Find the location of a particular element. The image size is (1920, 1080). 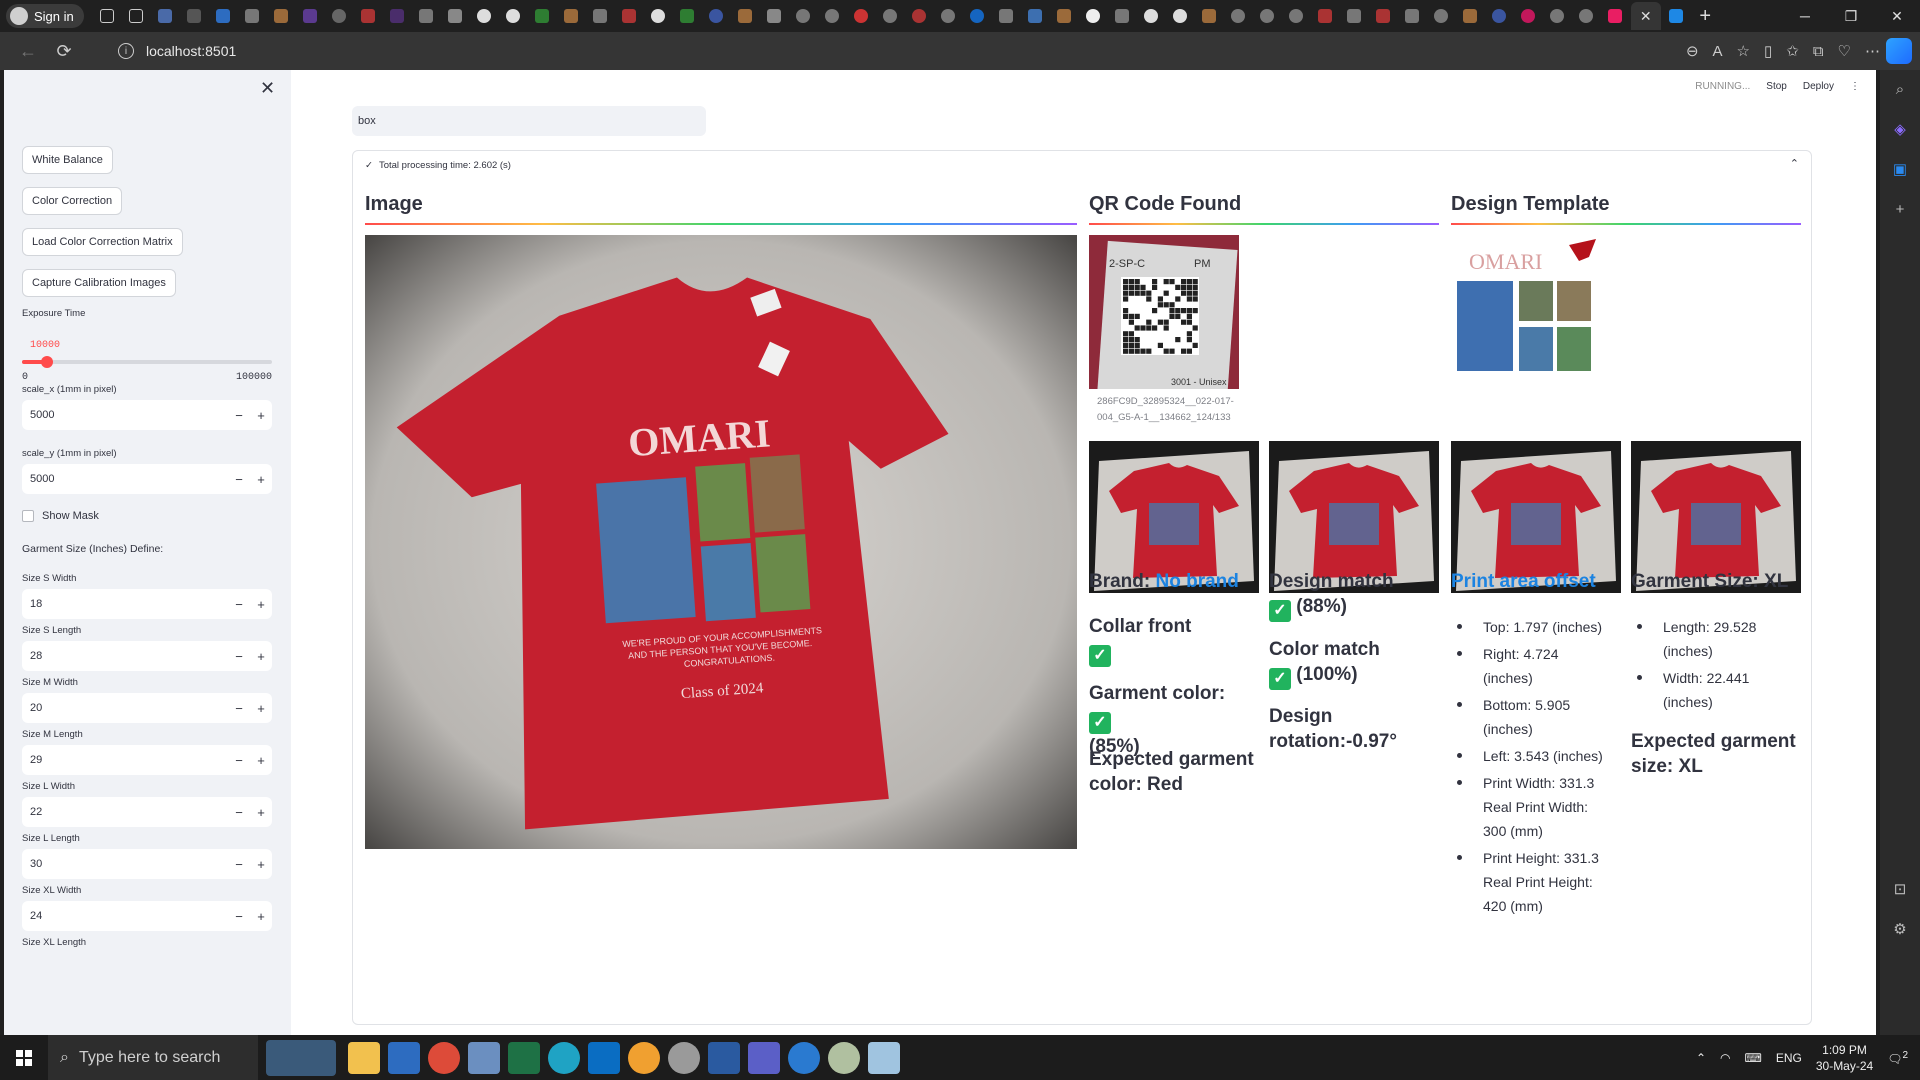

size-value: 29 is located at coordinates (125, 760).